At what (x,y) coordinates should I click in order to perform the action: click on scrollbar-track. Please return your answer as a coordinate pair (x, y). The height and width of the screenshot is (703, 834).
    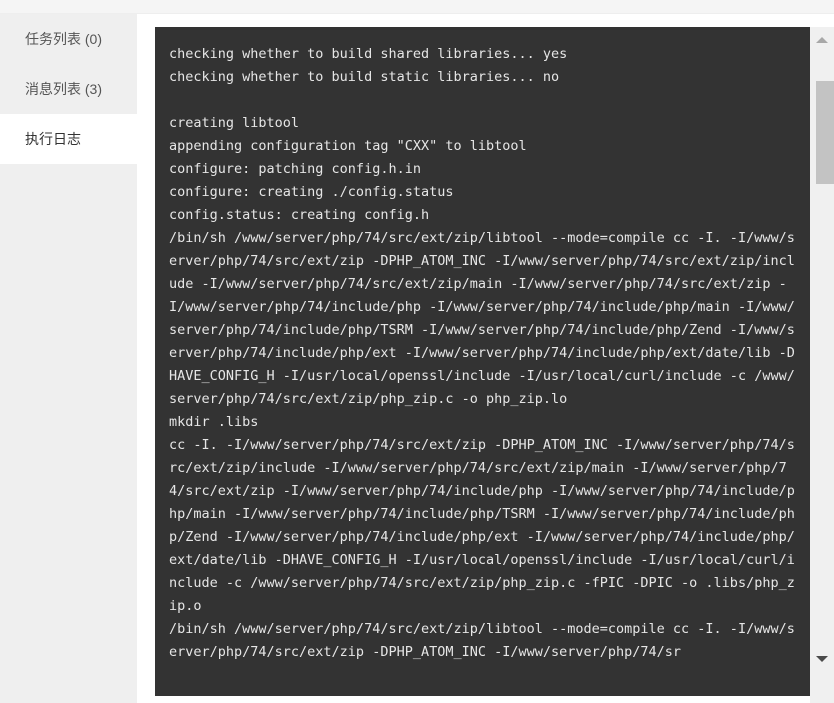
    Looking at the image, I should click on (823, 352).